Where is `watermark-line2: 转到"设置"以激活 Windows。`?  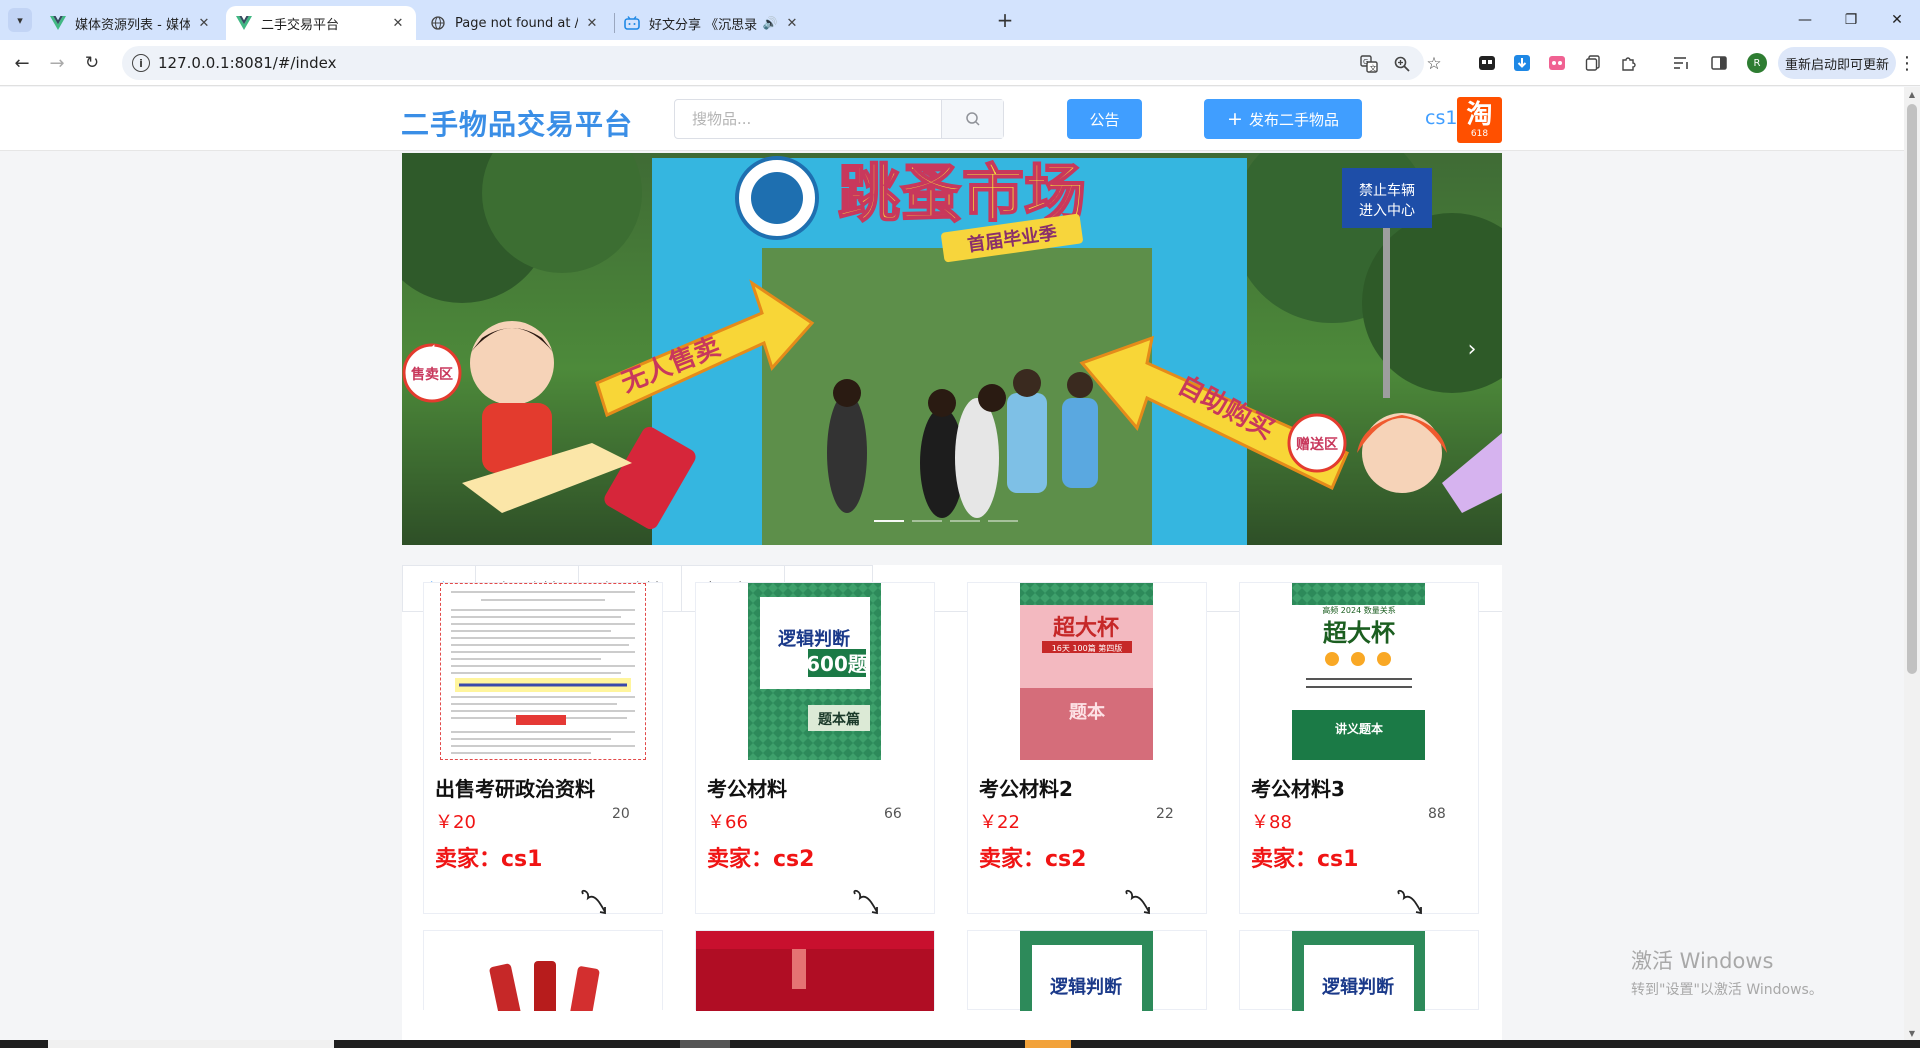
watermark-line2: 转到"设置"以激活 Windows。 is located at coordinates (1727, 990).